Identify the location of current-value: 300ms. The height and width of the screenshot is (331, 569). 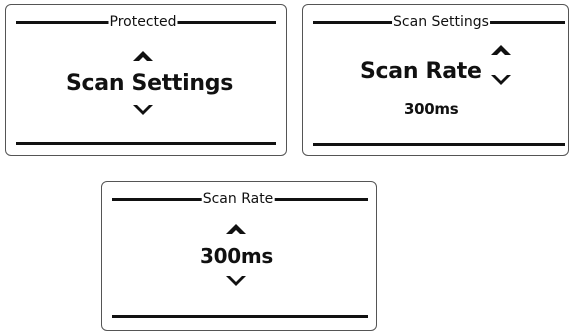
(431, 109).